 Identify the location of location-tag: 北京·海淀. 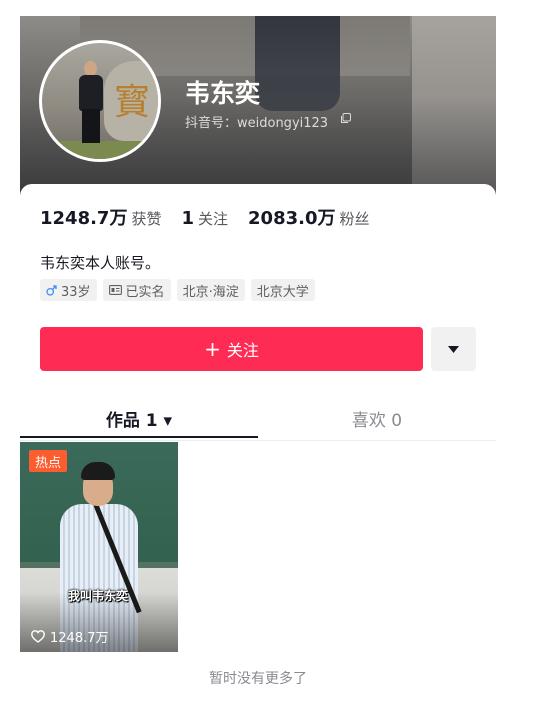
(210, 290).